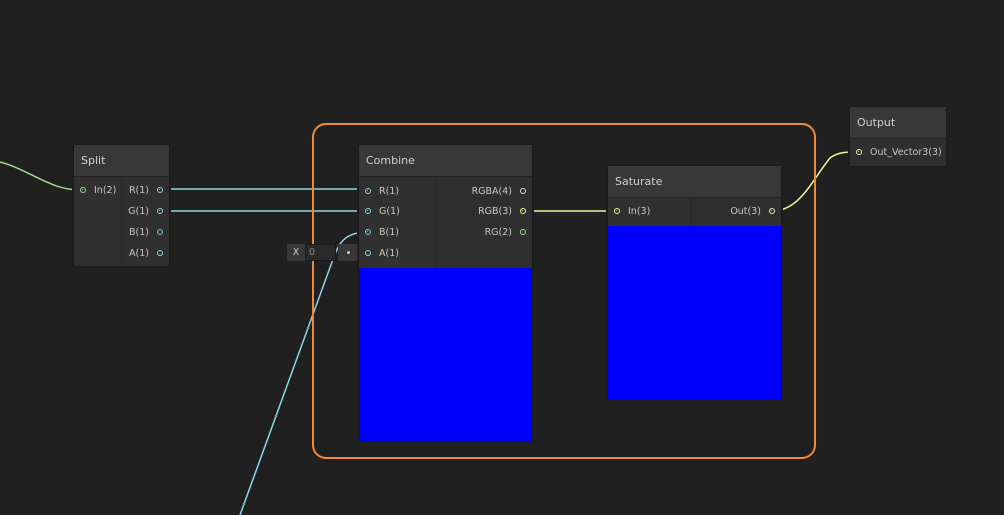  I want to click on split-node: Split In(2) R(1) G(1) B(1) A(1), so click(121, 205).